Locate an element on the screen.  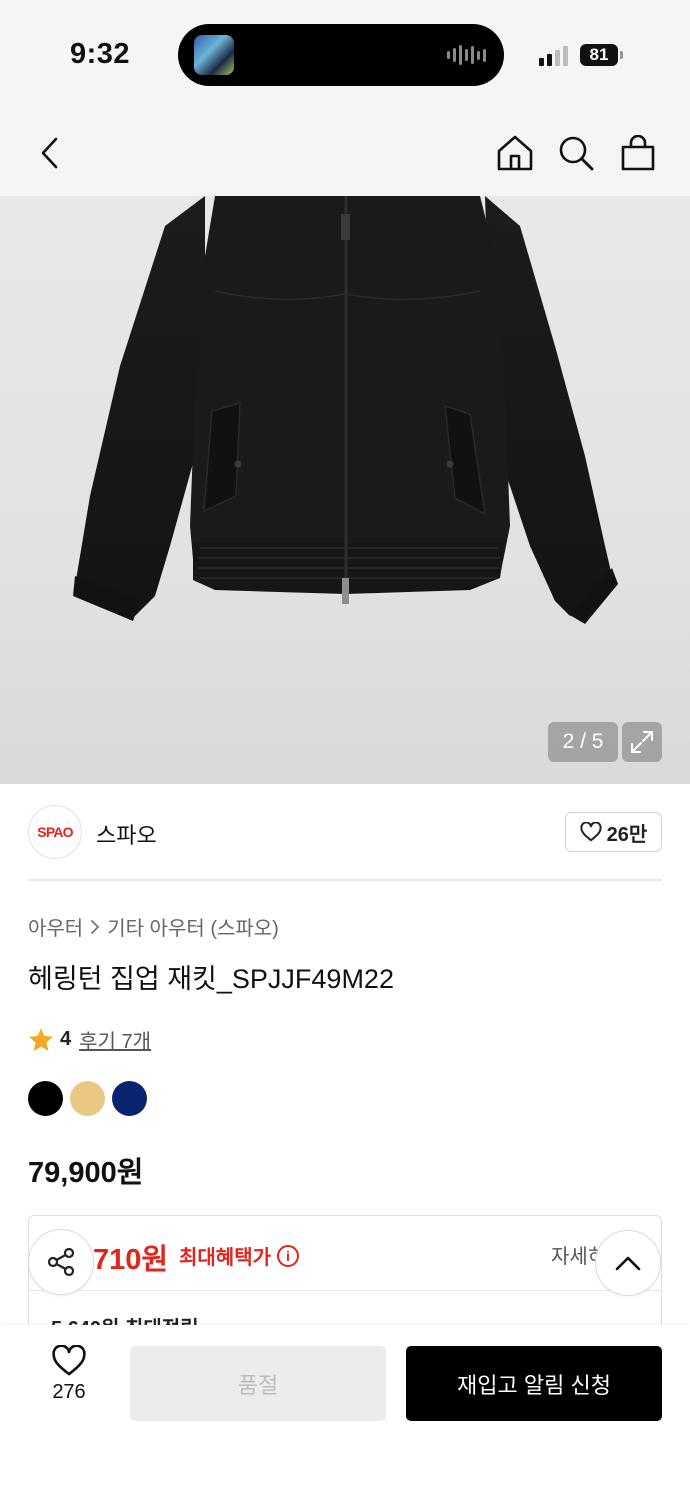
share-button is located at coordinates (61, 1262).